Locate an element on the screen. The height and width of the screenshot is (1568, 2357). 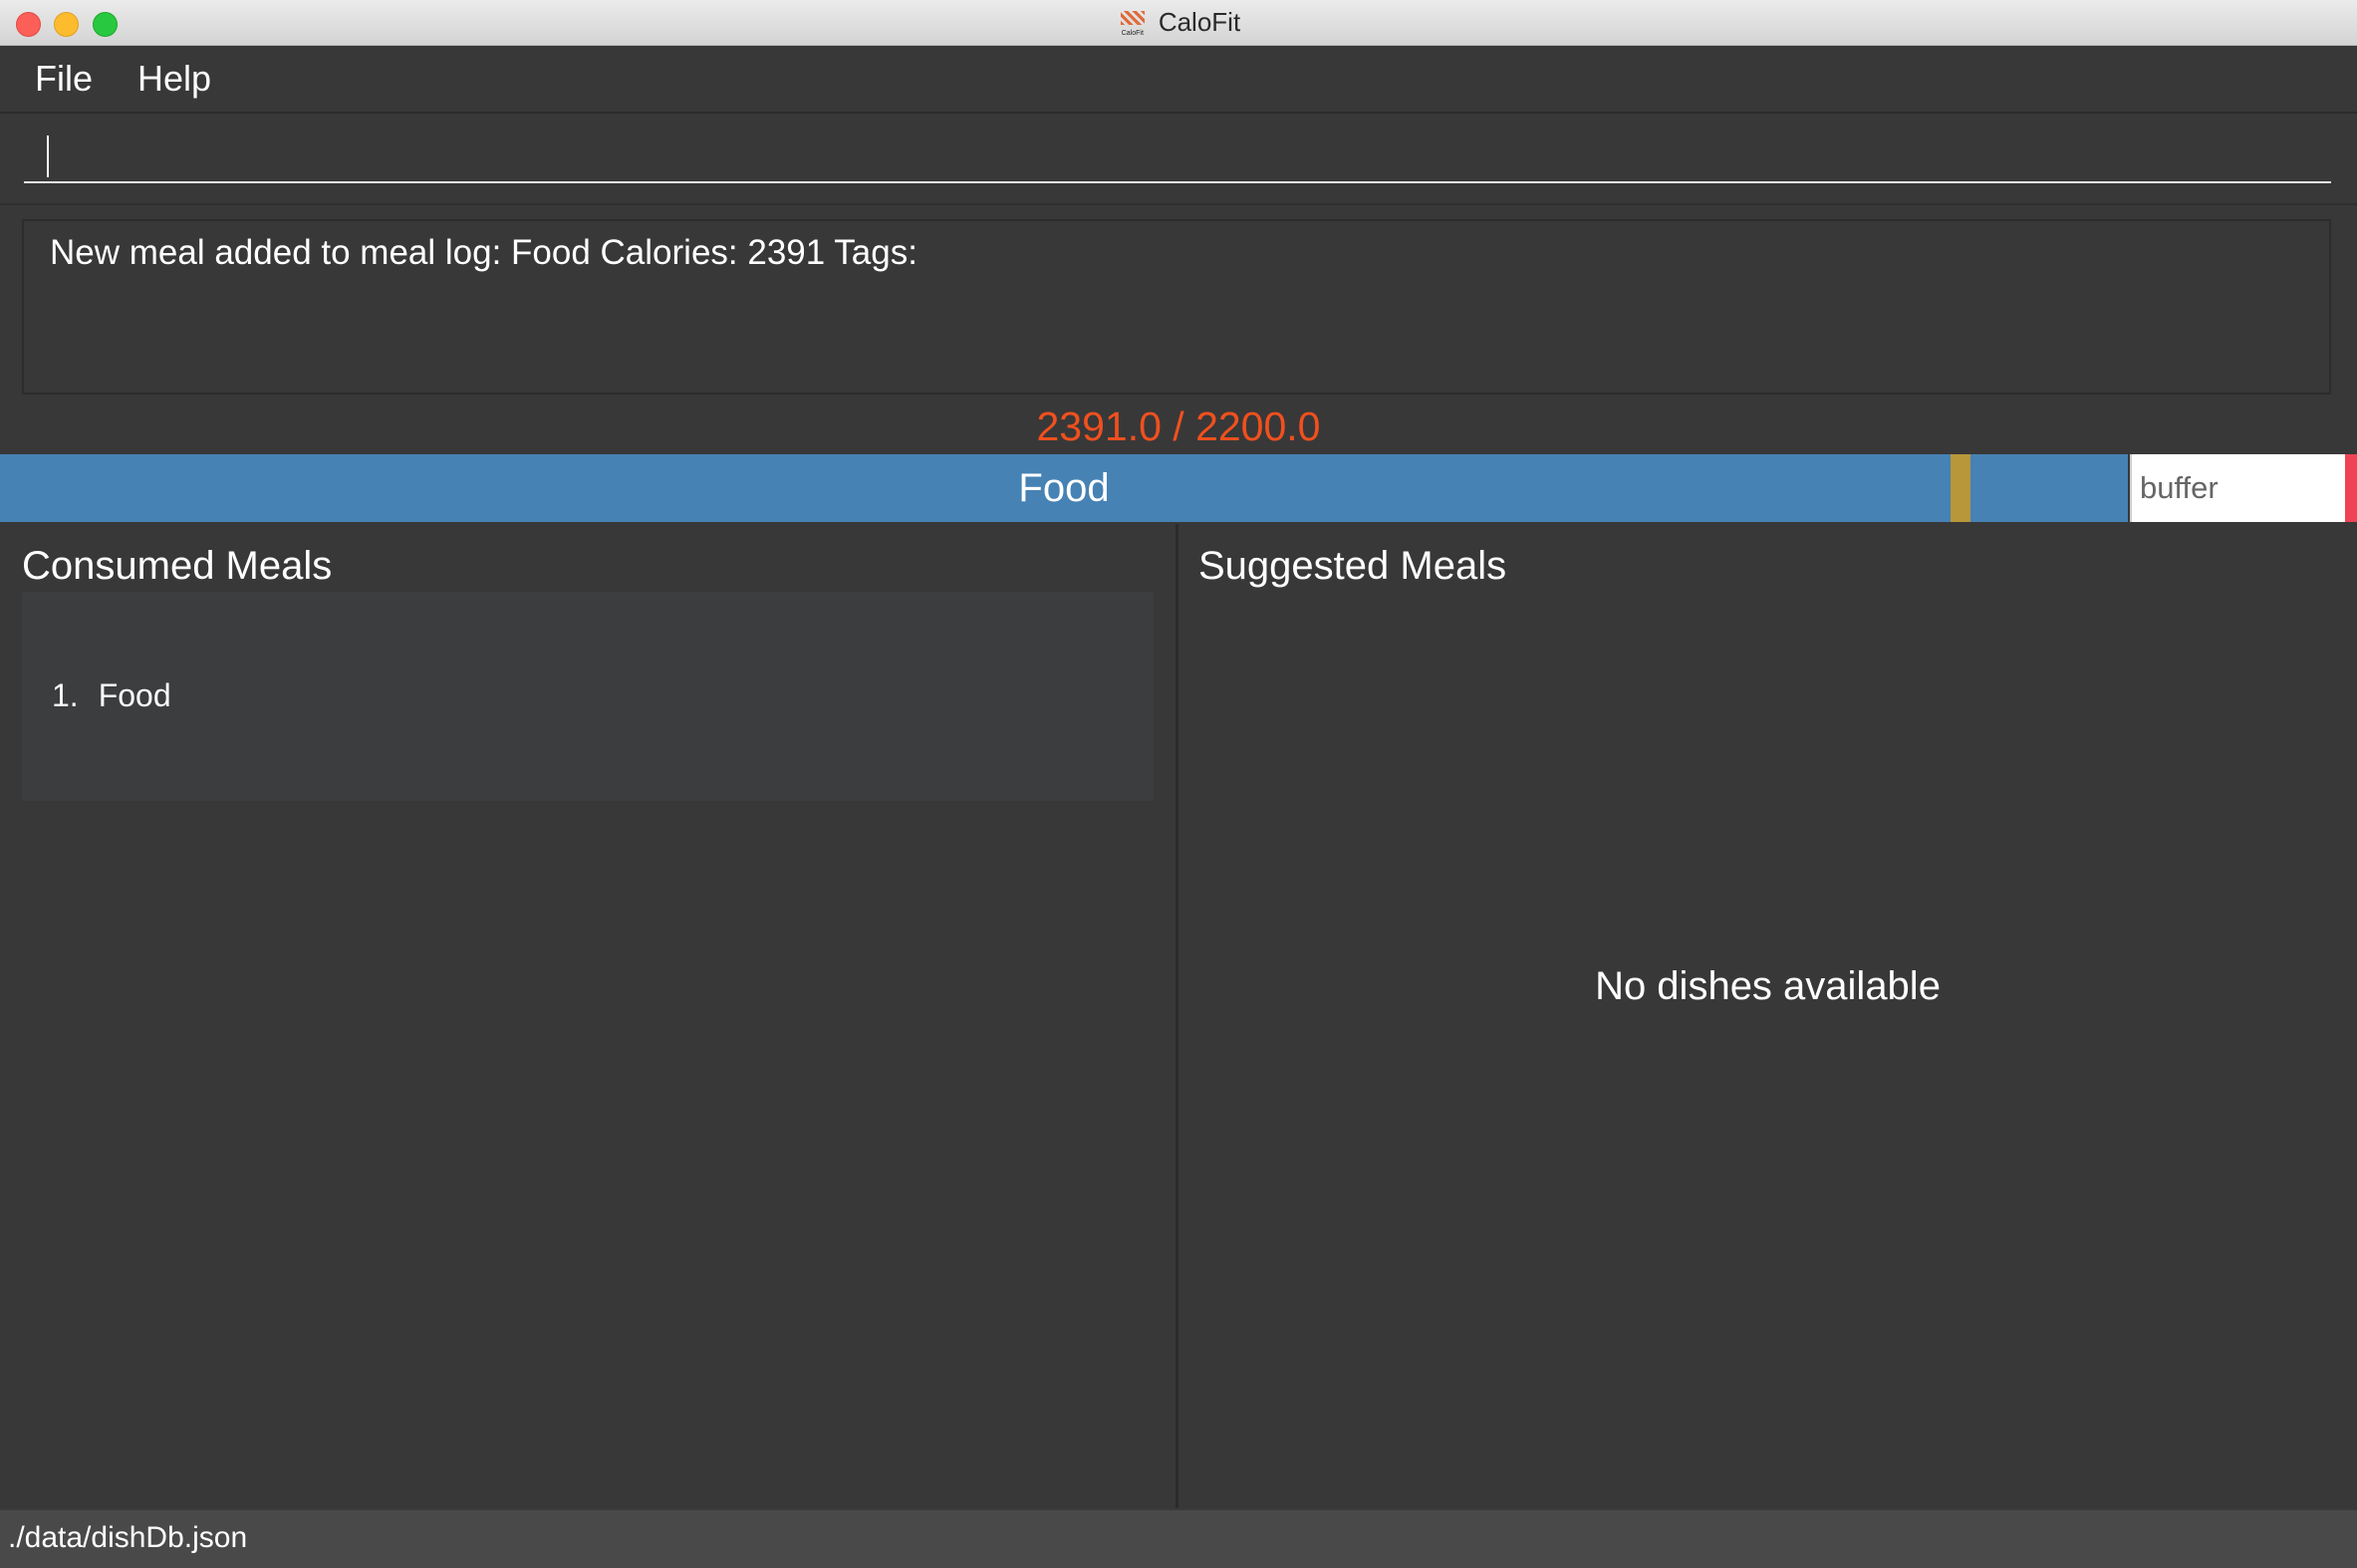
consumed-meals-title: Consumed Meals is located at coordinates (177, 566).